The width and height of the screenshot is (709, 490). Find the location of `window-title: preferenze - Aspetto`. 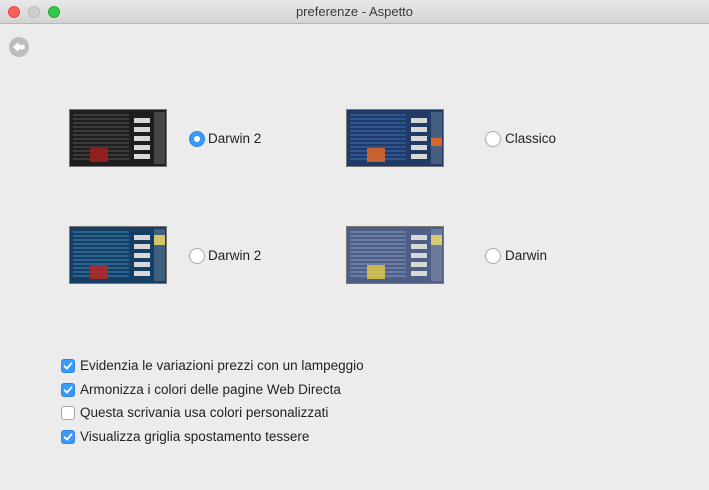

window-title: preferenze - Aspetto is located at coordinates (354, 11).